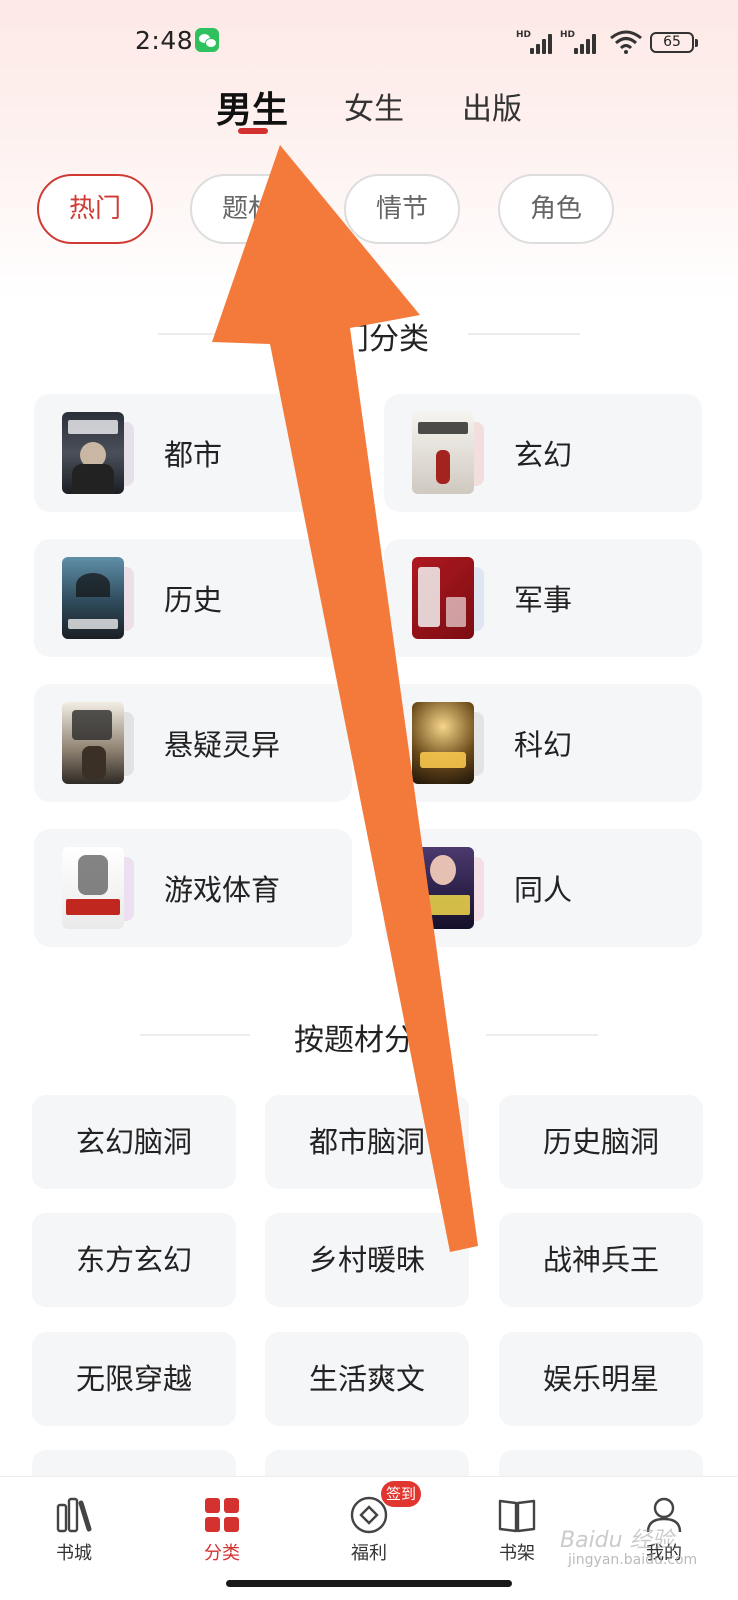  I want to click on category-card-xuanyi: 悬疑灵异, so click(193, 743).